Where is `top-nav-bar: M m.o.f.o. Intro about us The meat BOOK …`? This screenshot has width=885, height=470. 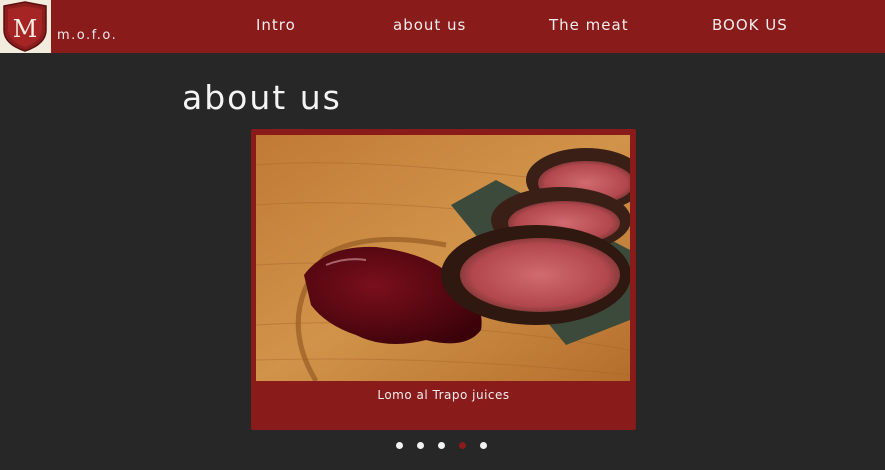 top-nav-bar: M m.o.f.o. Intro about us The meat BOOK … is located at coordinates (442, 26).